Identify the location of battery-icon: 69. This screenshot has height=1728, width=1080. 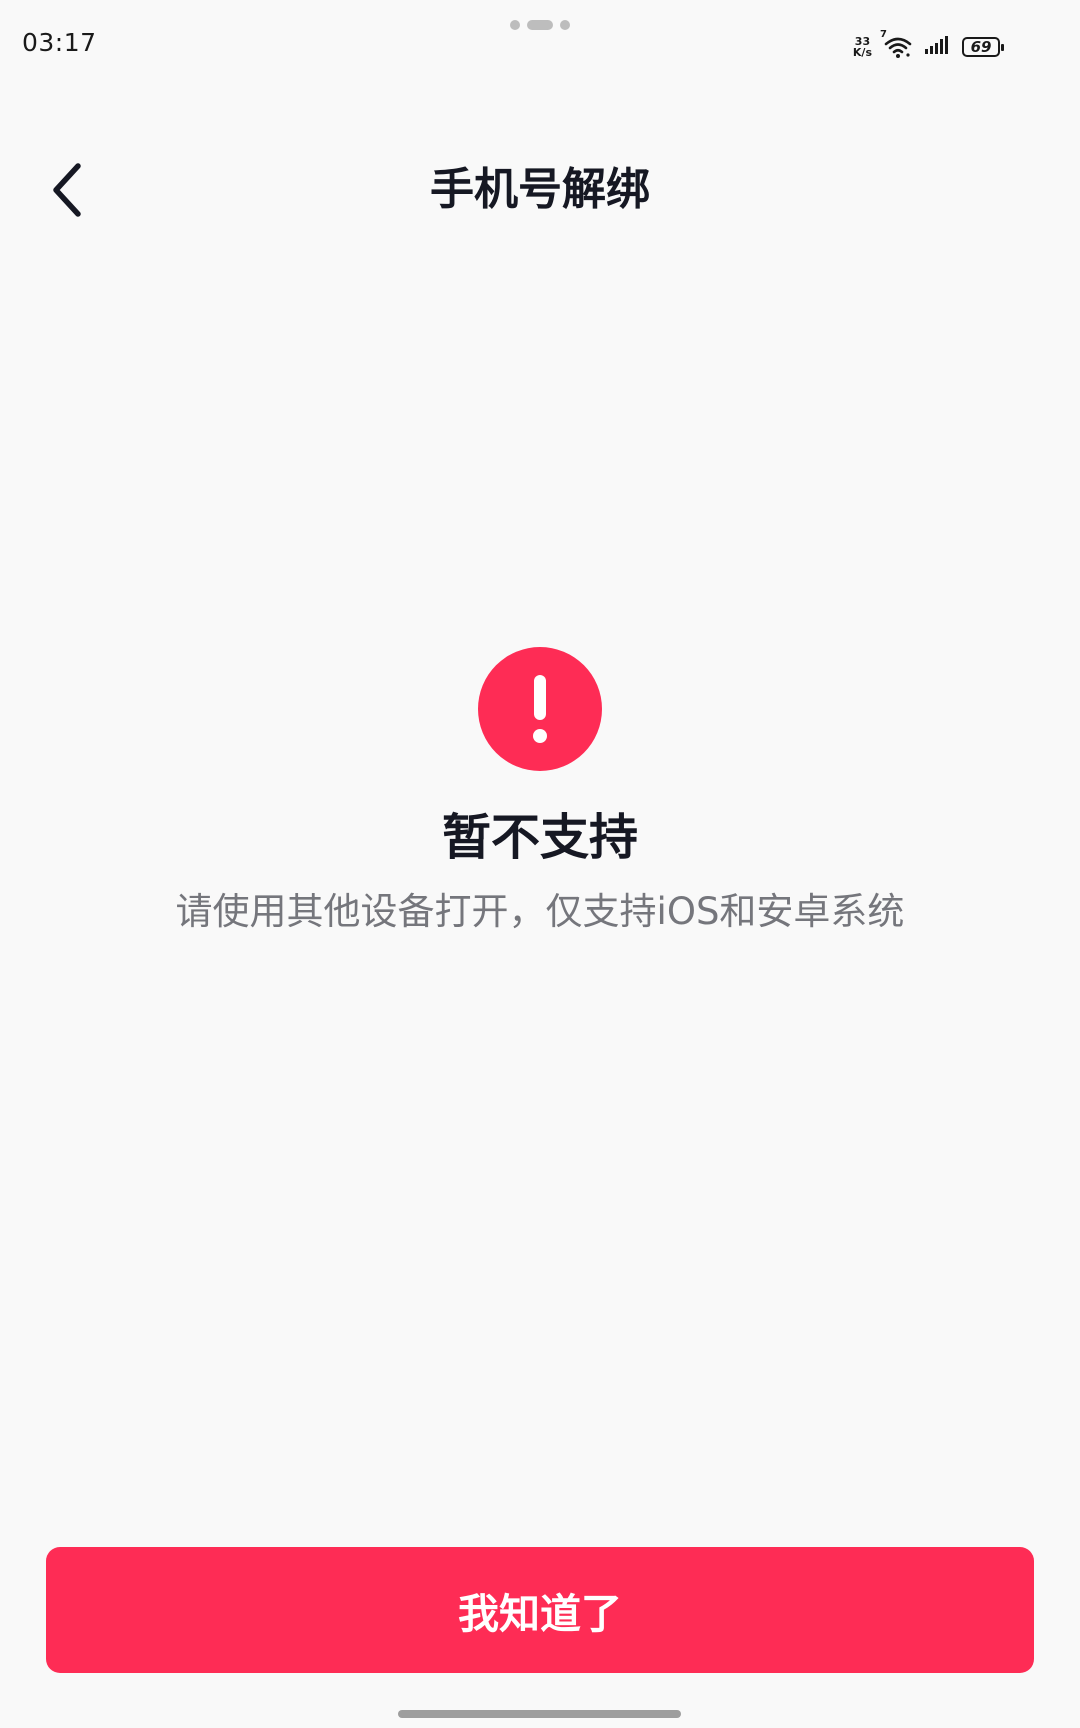
(983, 47).